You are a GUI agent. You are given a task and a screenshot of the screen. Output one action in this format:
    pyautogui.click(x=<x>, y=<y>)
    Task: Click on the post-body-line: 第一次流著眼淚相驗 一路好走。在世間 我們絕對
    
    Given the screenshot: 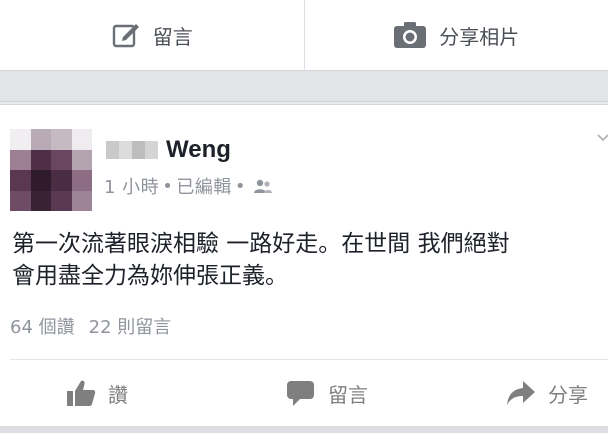 What is the action you would take?
    pyautogui.click(x=261, y=244)
    